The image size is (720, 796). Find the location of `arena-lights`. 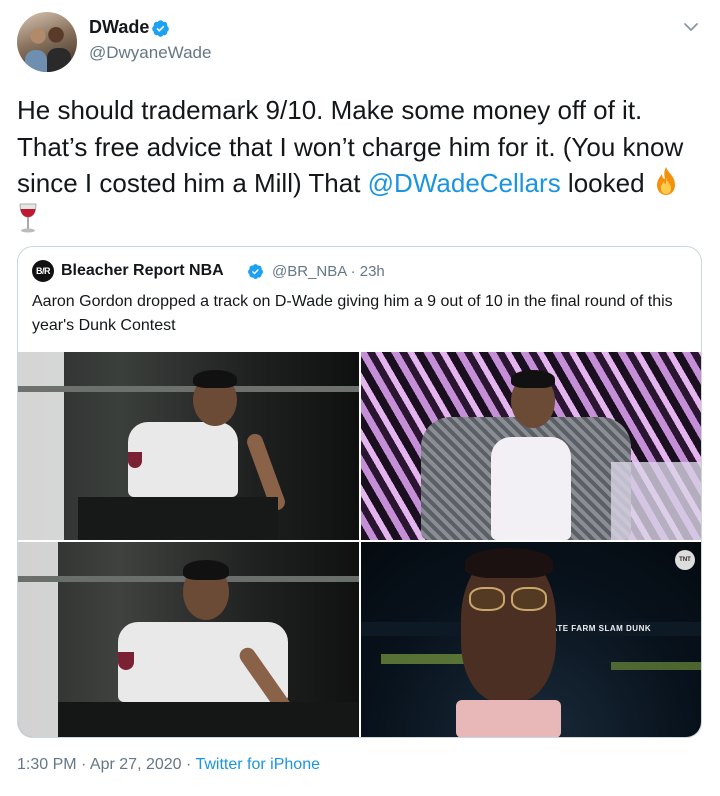

arena-lights is located at coordinates (656, 666).